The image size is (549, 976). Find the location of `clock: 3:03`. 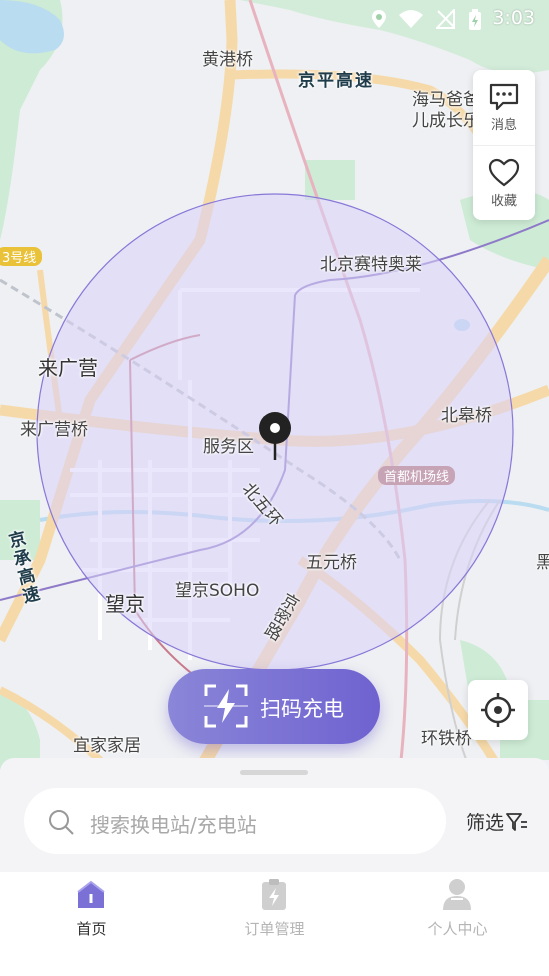

clock: 3:03 is located at coordinates (513, 18).